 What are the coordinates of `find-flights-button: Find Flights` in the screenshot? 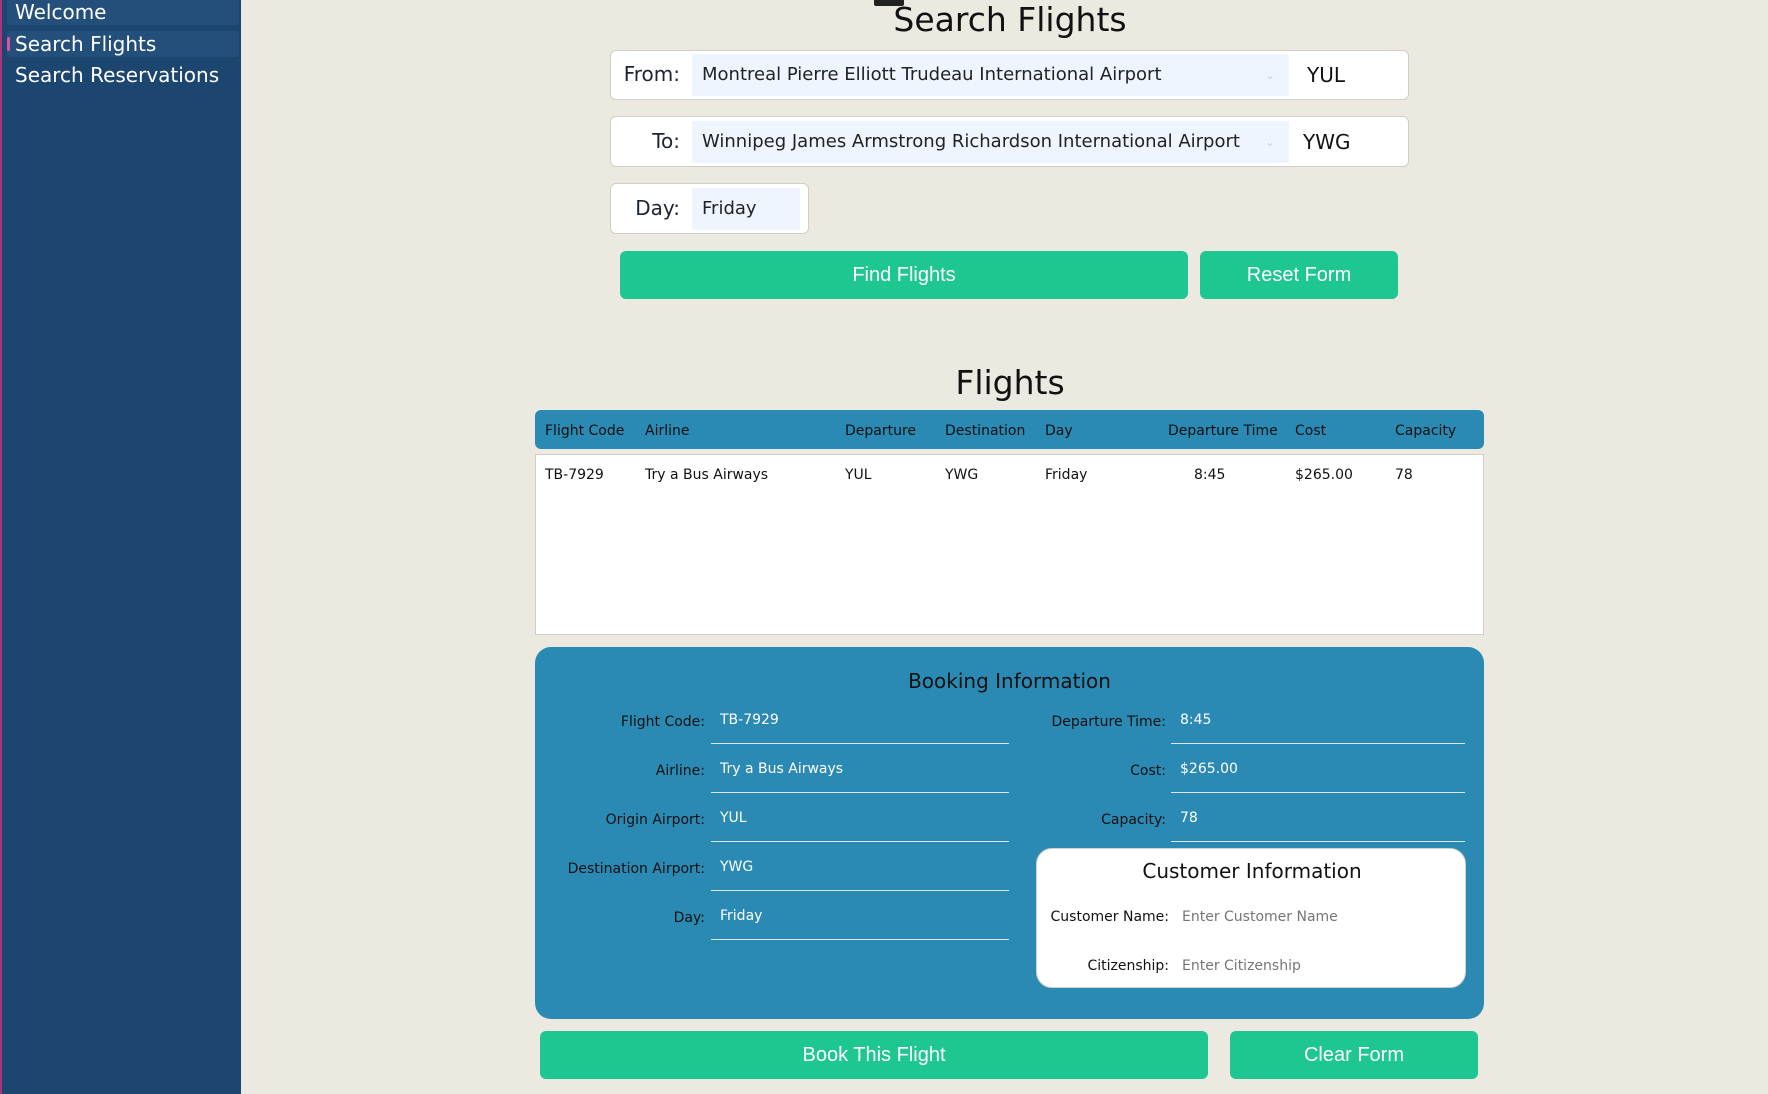 It's located at (904, 275).